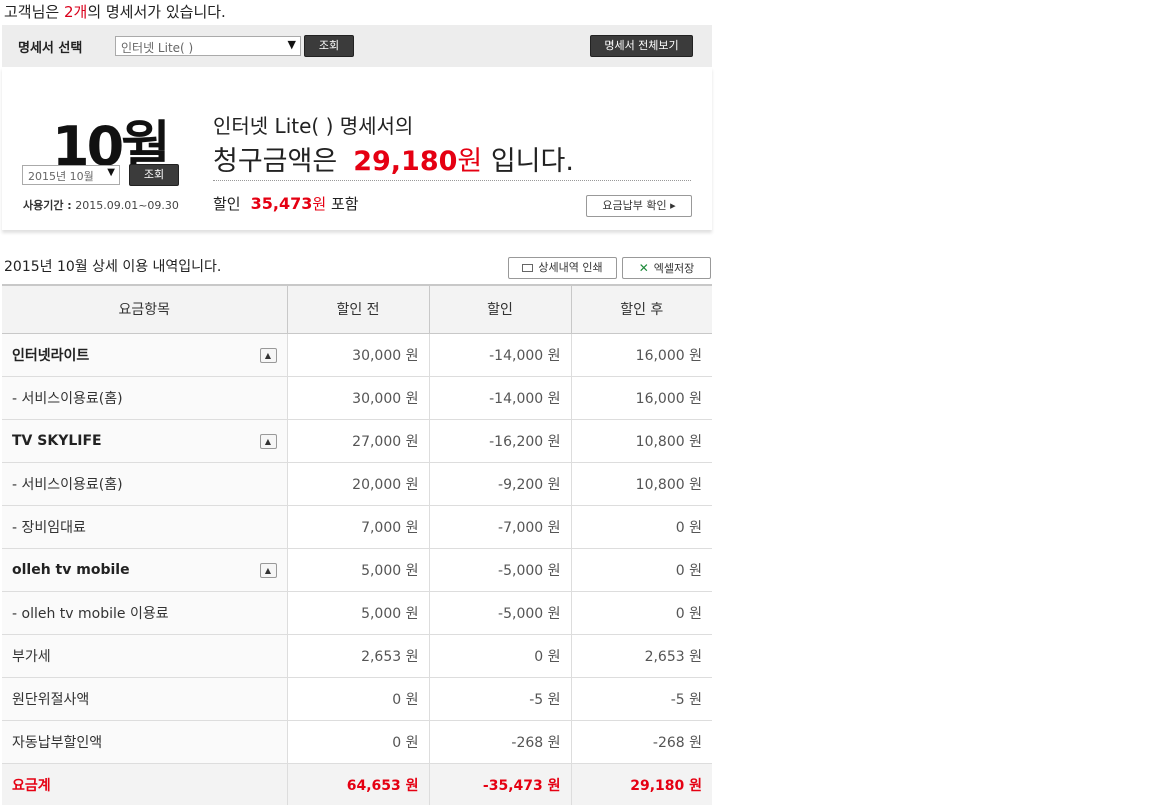  I want to click on col-header-after: 할인 후, so click(641, 309).